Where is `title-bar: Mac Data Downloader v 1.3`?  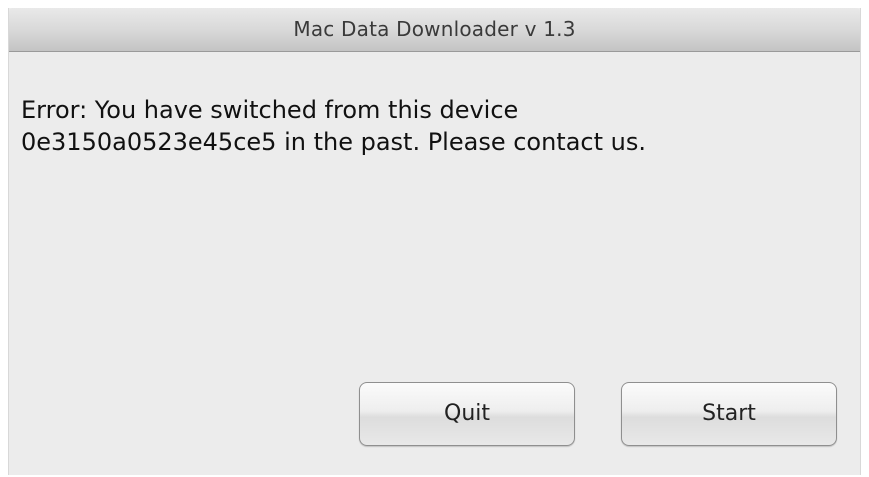
title-bar: Mac Data Downloader v 1.3 is located at coordinates (434, 30).